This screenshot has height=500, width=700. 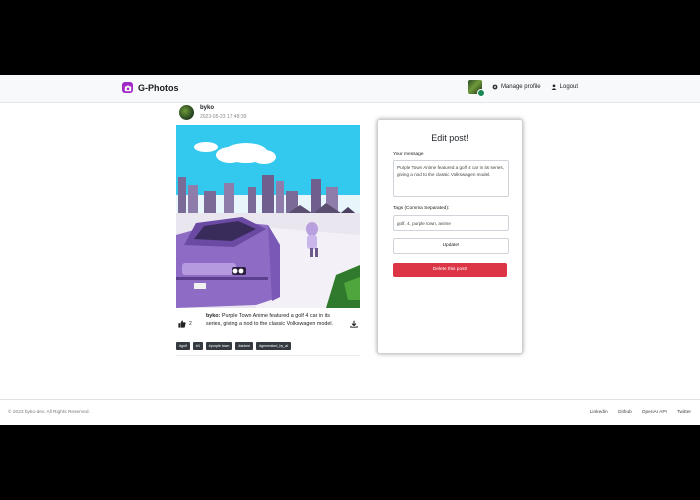 I want to click on divider, so click(x=268, y=355).